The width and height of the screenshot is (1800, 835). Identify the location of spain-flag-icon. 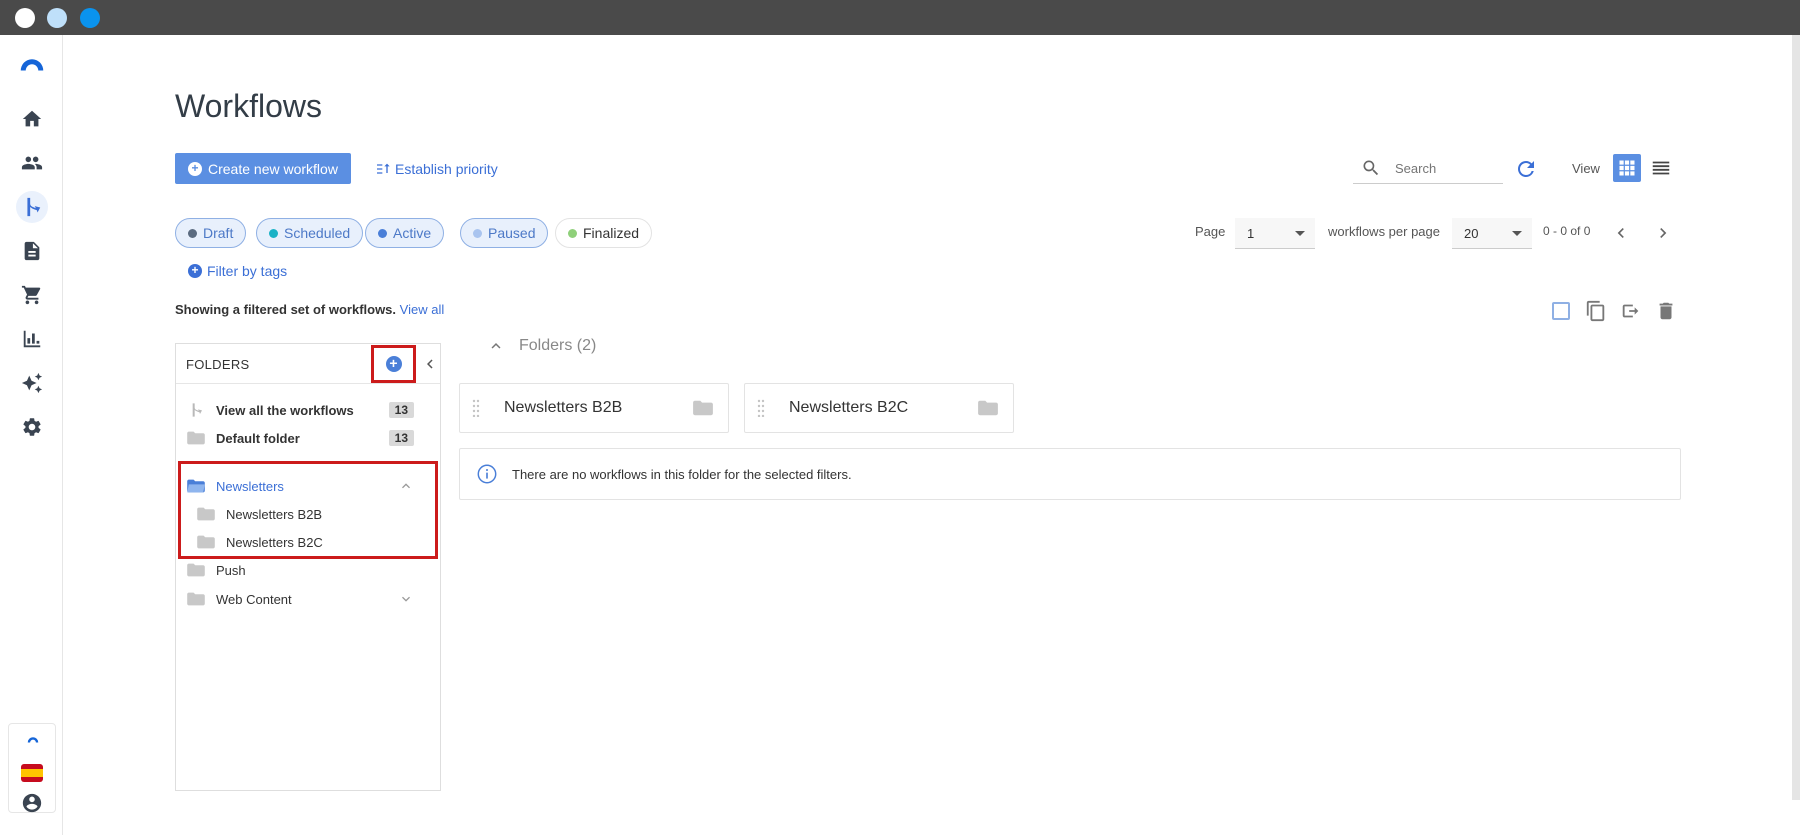
(32, 773).